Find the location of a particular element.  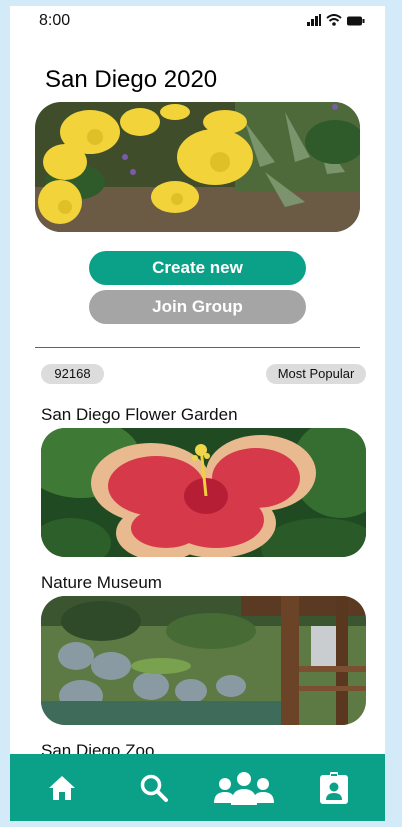

nav-groups is located at coordinates (244, 788).